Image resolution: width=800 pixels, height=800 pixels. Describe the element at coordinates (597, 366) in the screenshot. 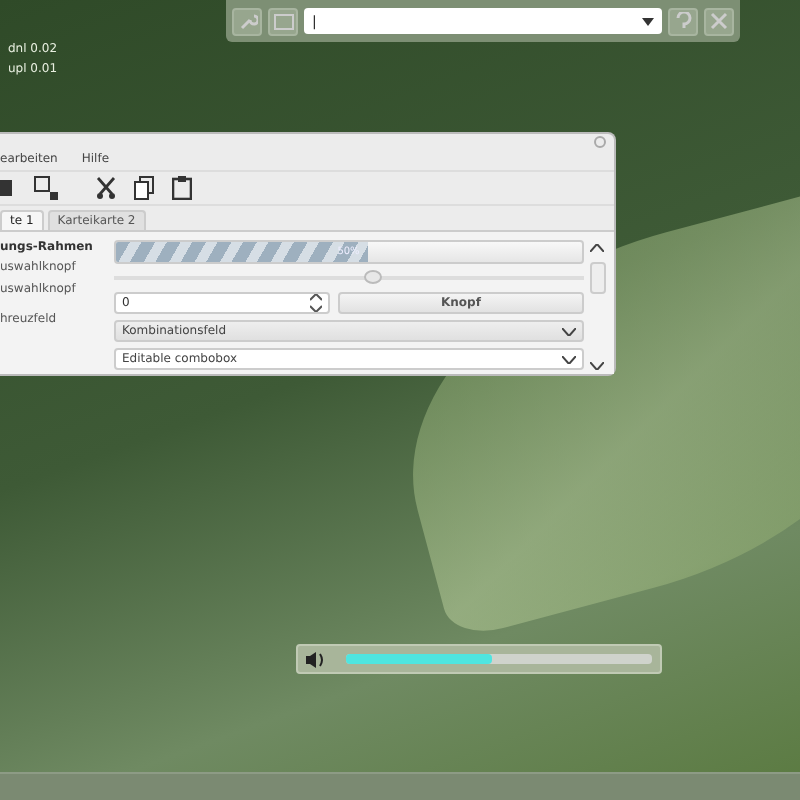

I see `scroll-down-icon` at that location.